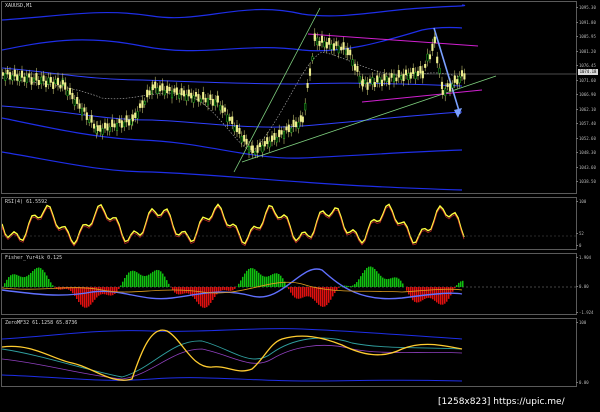 Image resolution: width=600 pixels, height=412 pixels. What do you see at coordinates (588, 72) in the screenshot?
I see `current-price-box: 1074.18` at bounding box center [588, 72].